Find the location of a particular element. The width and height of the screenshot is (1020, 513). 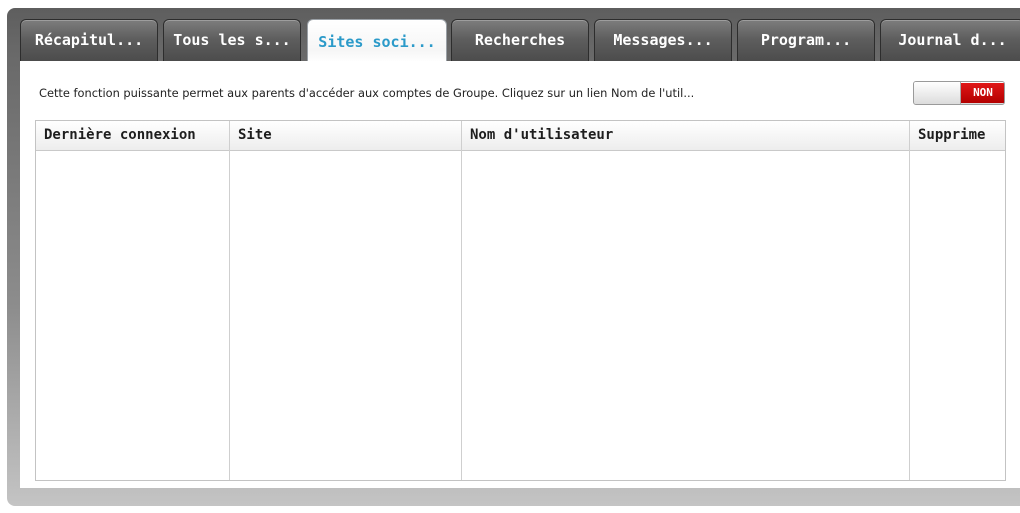

column-header-nom-utilisateur: Nom d'utilisateur is located at coordinates (685, 135).